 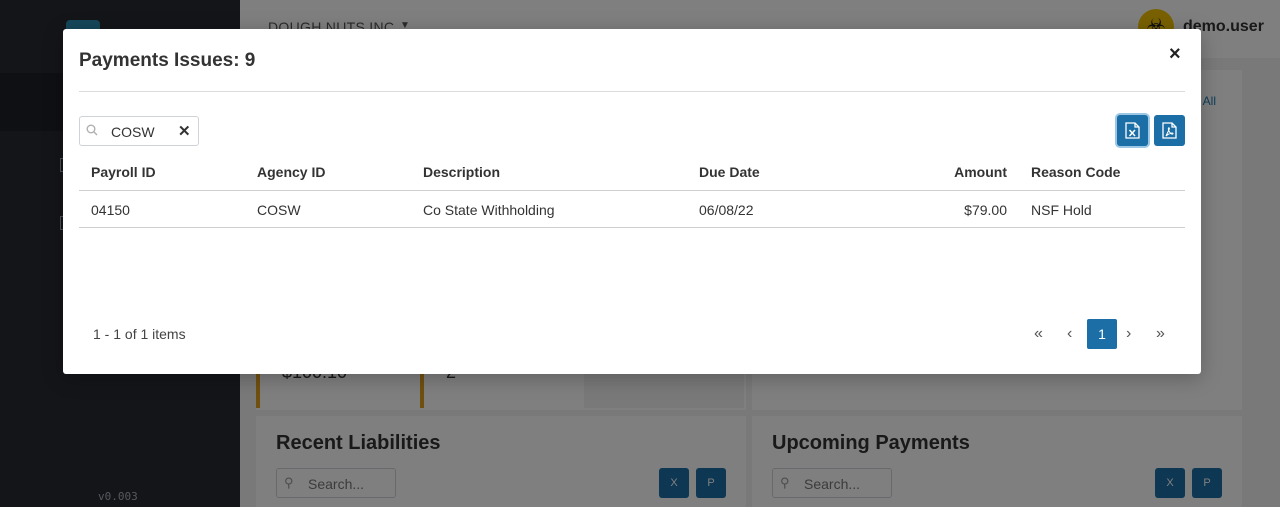 I want to click on close-icon: ×, so click(x=1175, y=54).